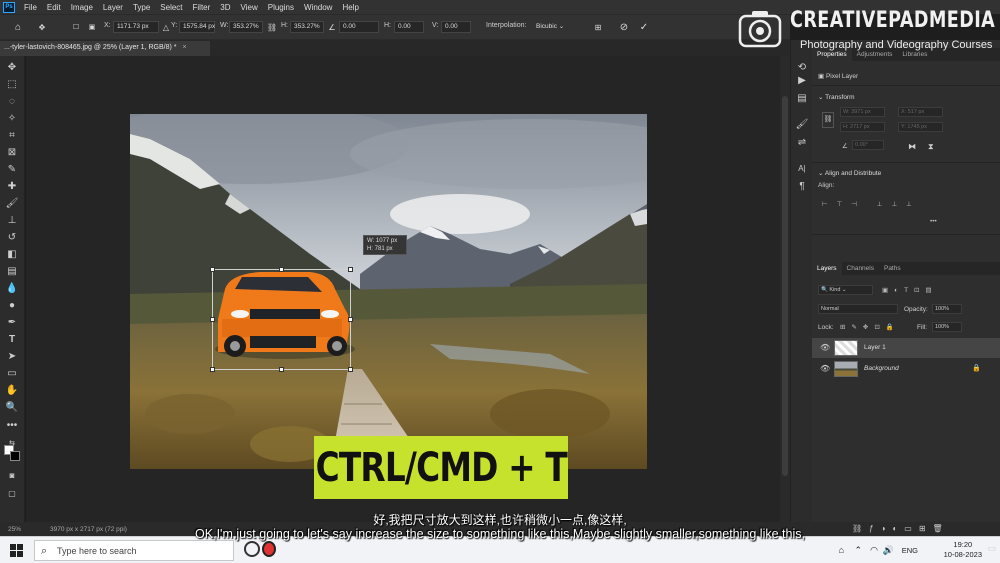 The image size is (1000, 563). What do you see at coordinates (12, 288) in the screenshot?
I see `blur-tool-icon: 💧` at bounding box center [12, 288].